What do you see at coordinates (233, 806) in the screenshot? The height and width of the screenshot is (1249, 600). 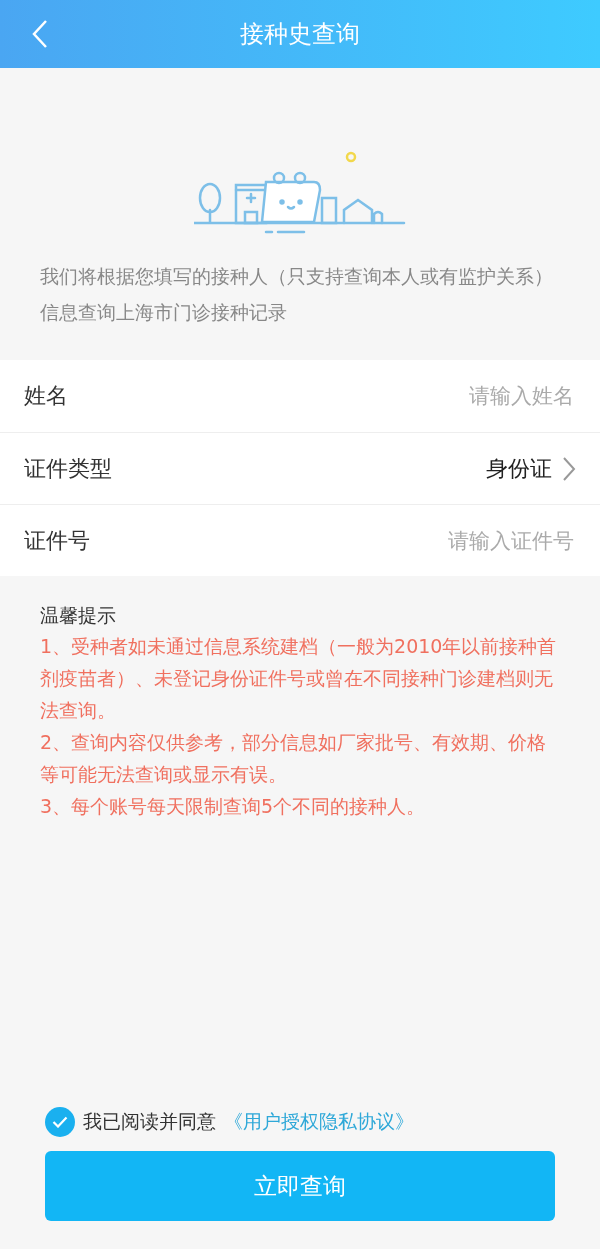 I see `tip-text: 3、每个账号每天限制查询5个不同的接种人。` at bounding box center [233, 806].